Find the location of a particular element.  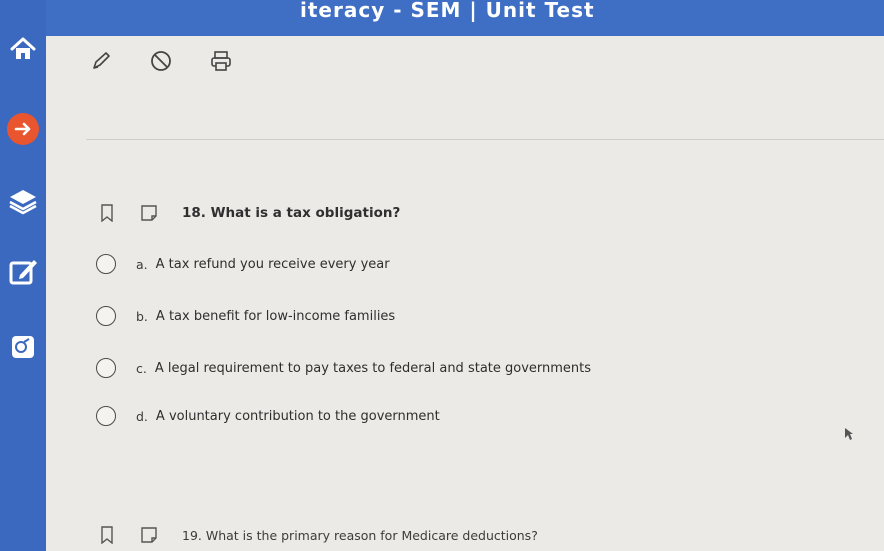

sidebar-item-layers is located at coordinates (23, 201).